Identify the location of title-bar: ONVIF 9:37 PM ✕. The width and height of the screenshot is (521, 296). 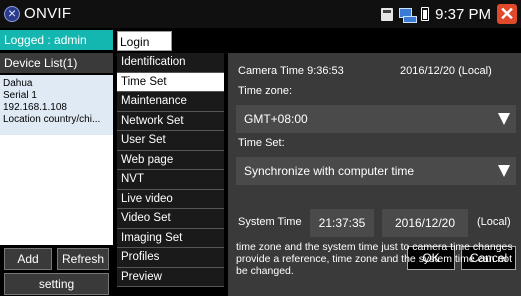
(260, 14).